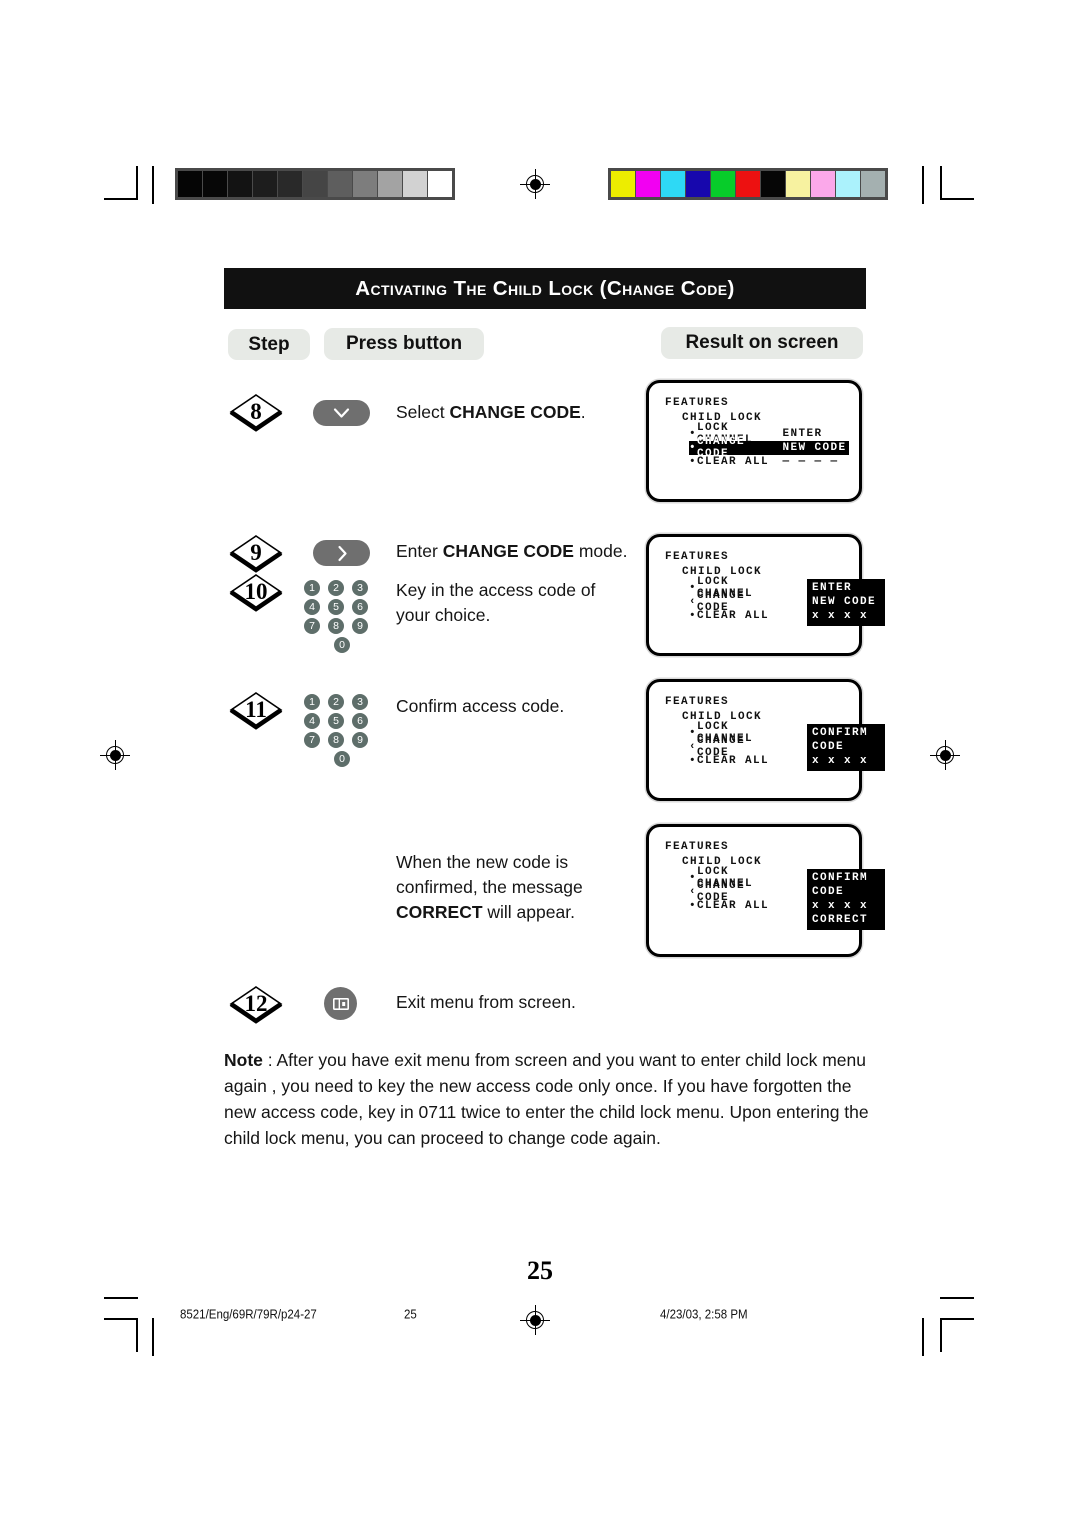 The width and height of the screenshot is (1080, 1528). What do you see at coordinates (480, 706) in the screenshot?
I see `instruction-text: Confirm access code.` at bounding box center [480, 706].